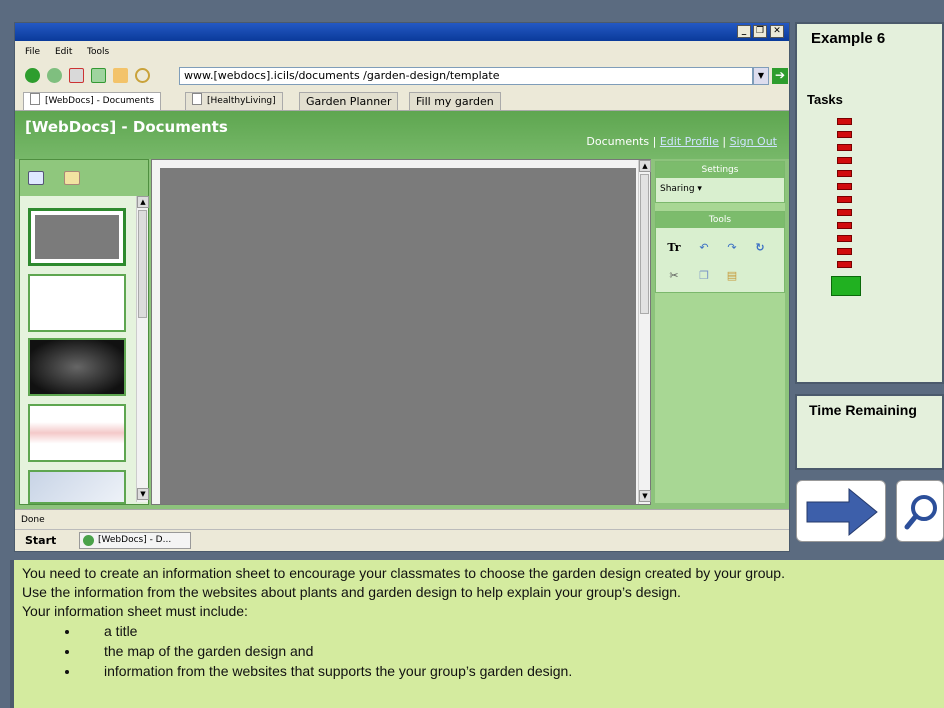  Describe the element at coordinates (32, 75) in the screenshot. I see `back-icon` at that location.